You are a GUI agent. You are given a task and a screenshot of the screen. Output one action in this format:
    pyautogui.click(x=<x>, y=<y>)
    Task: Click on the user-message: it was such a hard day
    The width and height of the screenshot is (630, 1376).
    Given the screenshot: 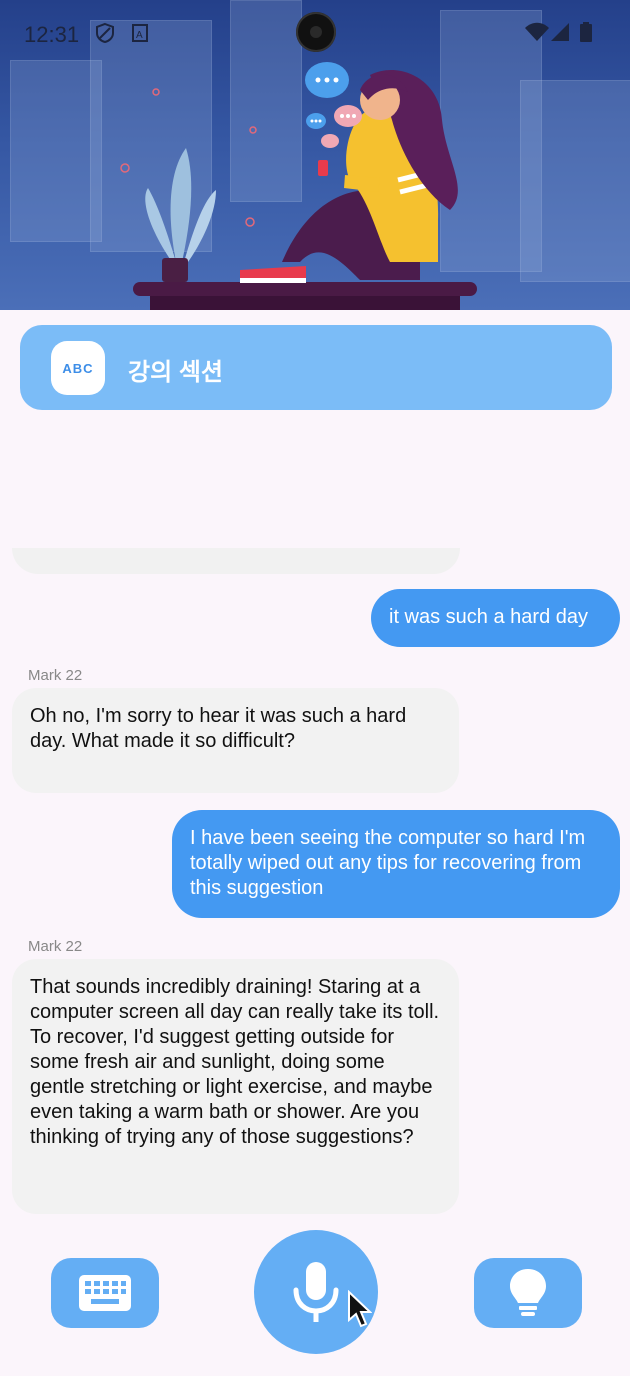 What is the action you would take?
    pyautogui.click(x=495, y=618)
    